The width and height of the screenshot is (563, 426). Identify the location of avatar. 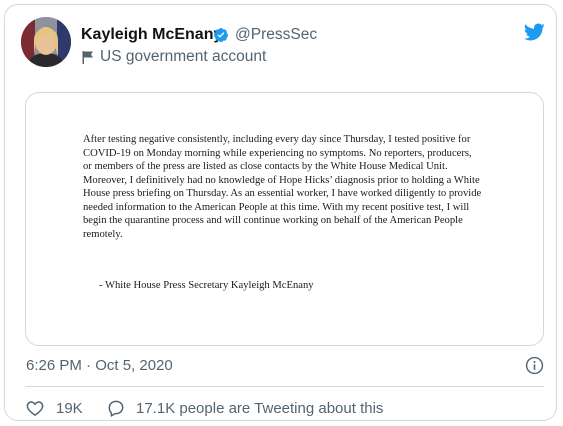
(46, 42).